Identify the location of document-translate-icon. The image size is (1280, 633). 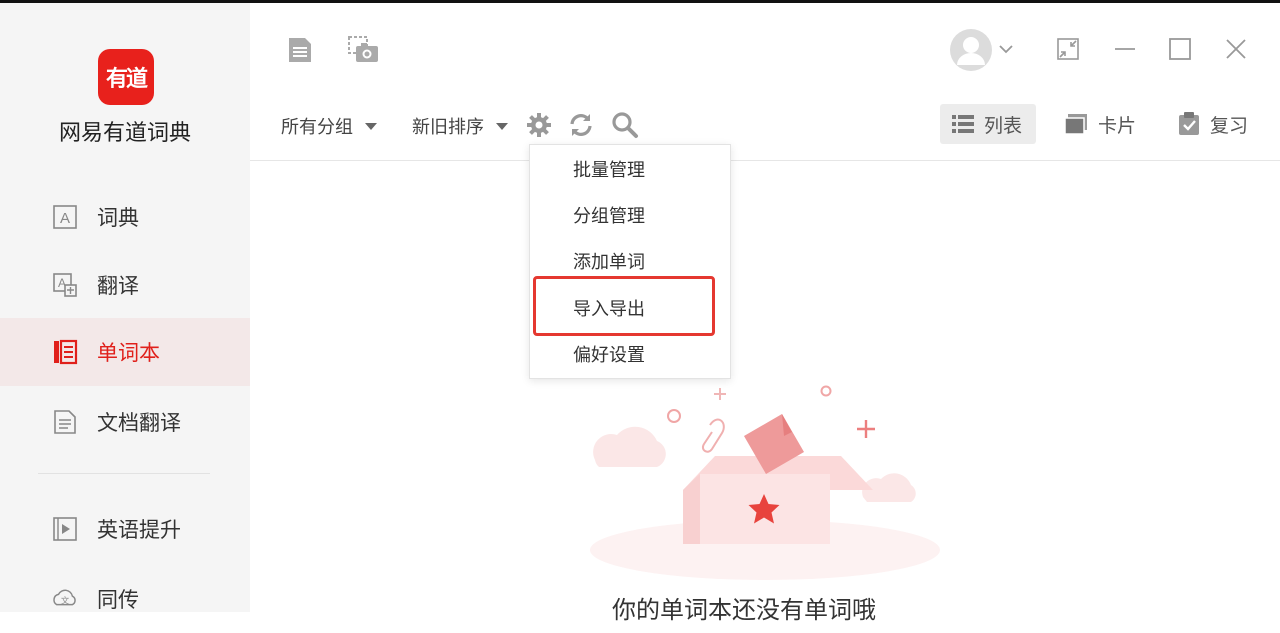
(65, 422).